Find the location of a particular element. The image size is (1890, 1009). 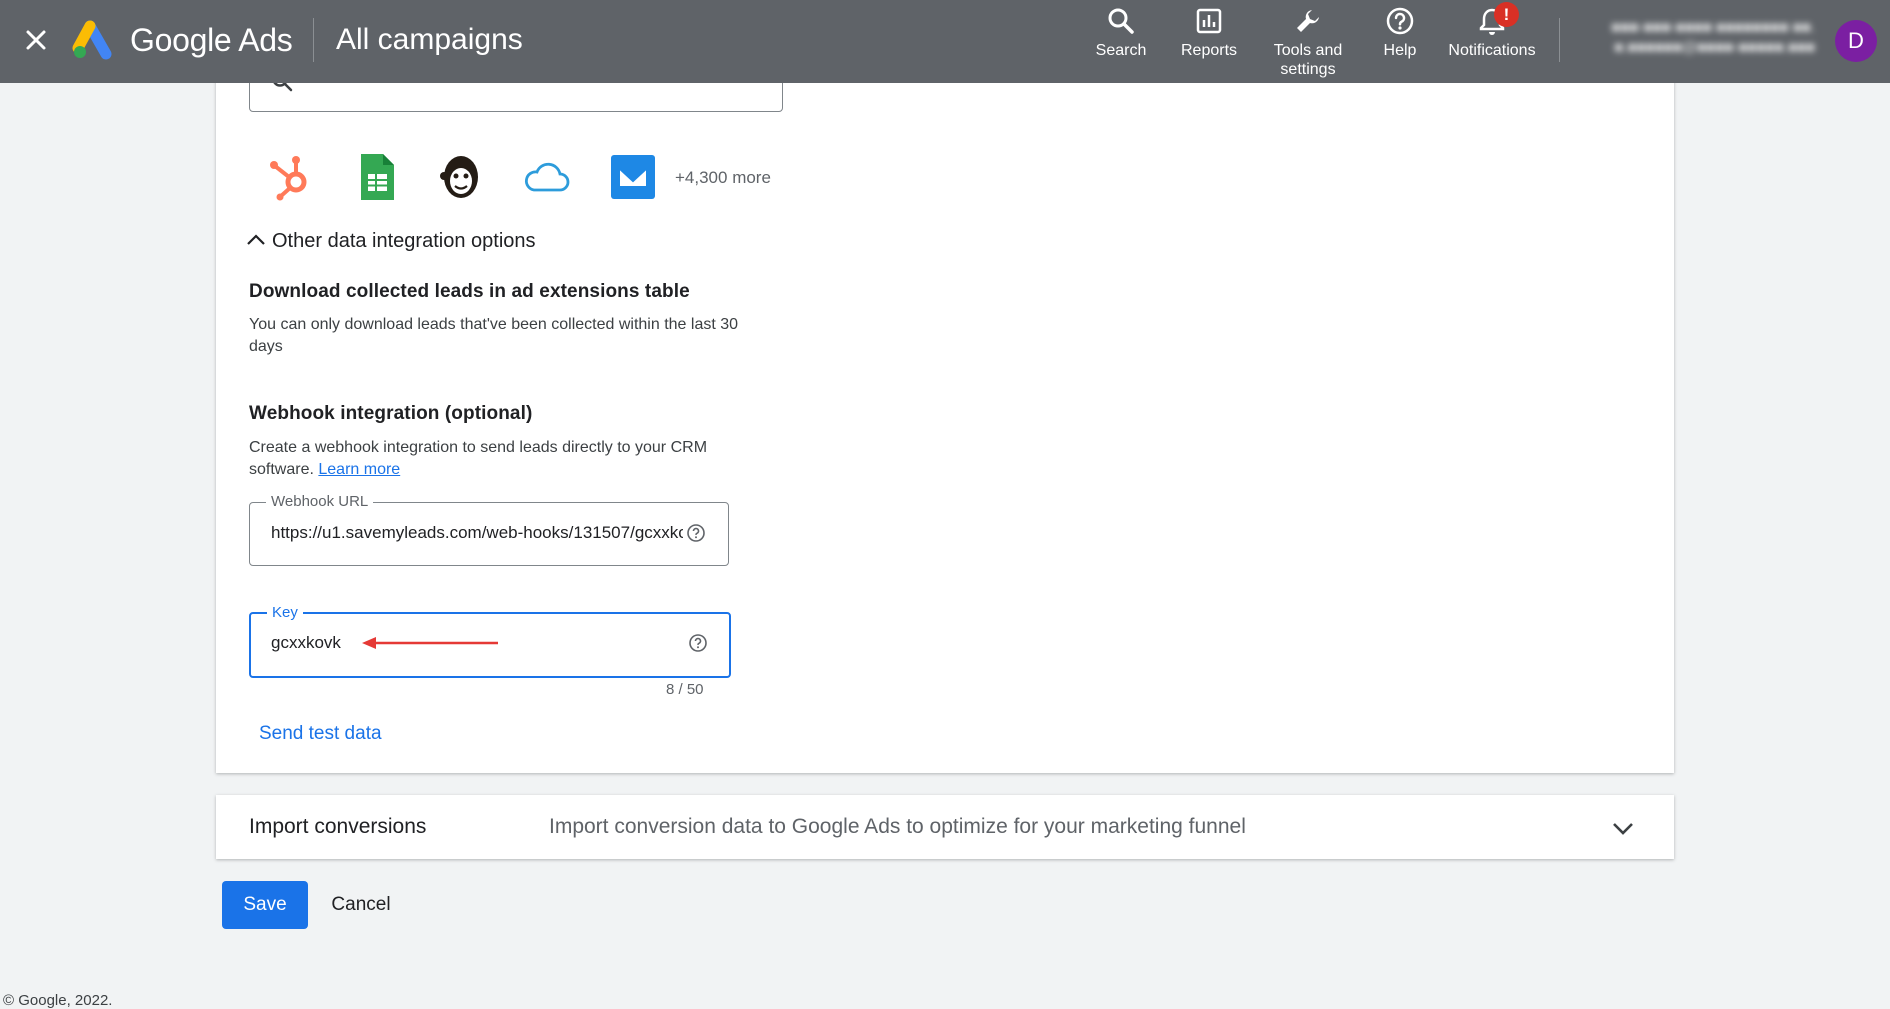

nav-notifications-label: Notifications is located at coordinates (1492, 50).